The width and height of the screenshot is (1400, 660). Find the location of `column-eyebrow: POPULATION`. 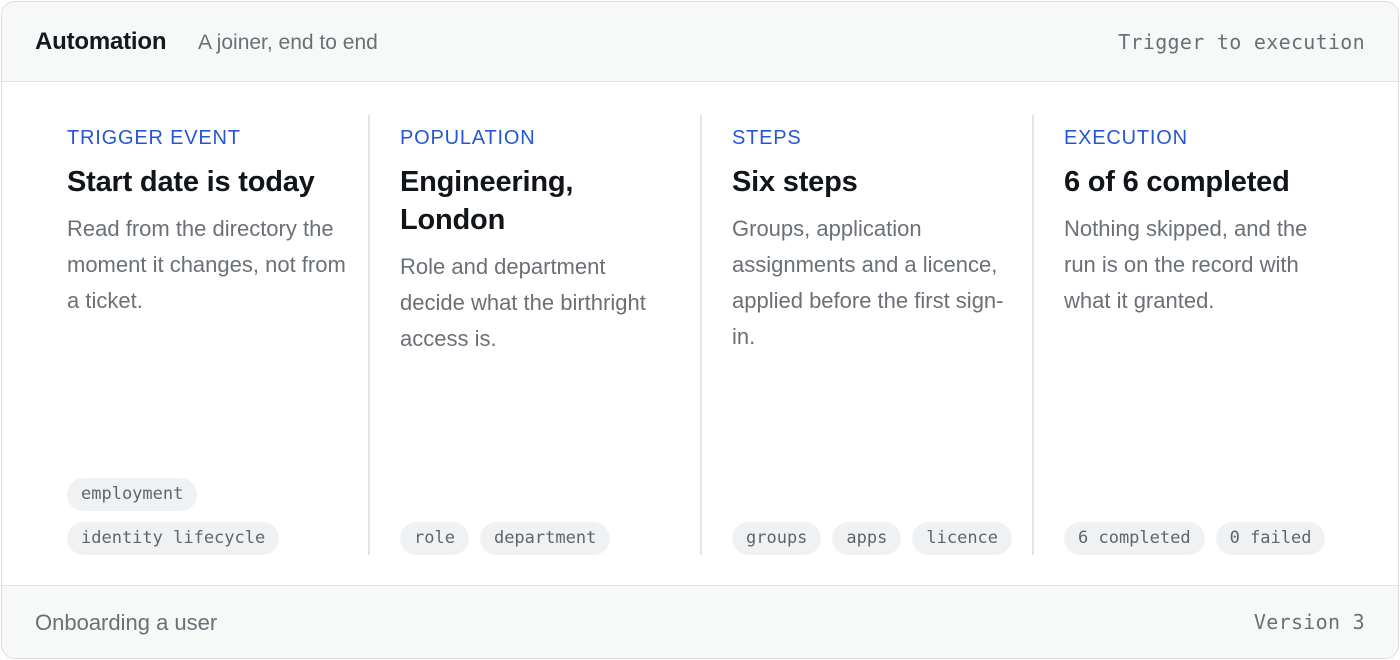

column-eyebrow: POPULATION is located at coordinates (468, 138).